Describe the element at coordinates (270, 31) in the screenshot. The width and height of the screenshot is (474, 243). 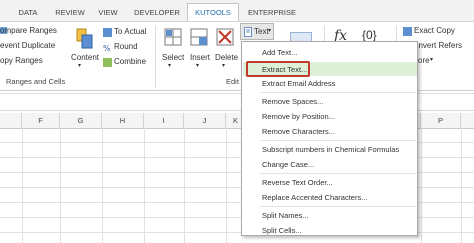
I see `text-dropdown-icon: ▾` at that location.